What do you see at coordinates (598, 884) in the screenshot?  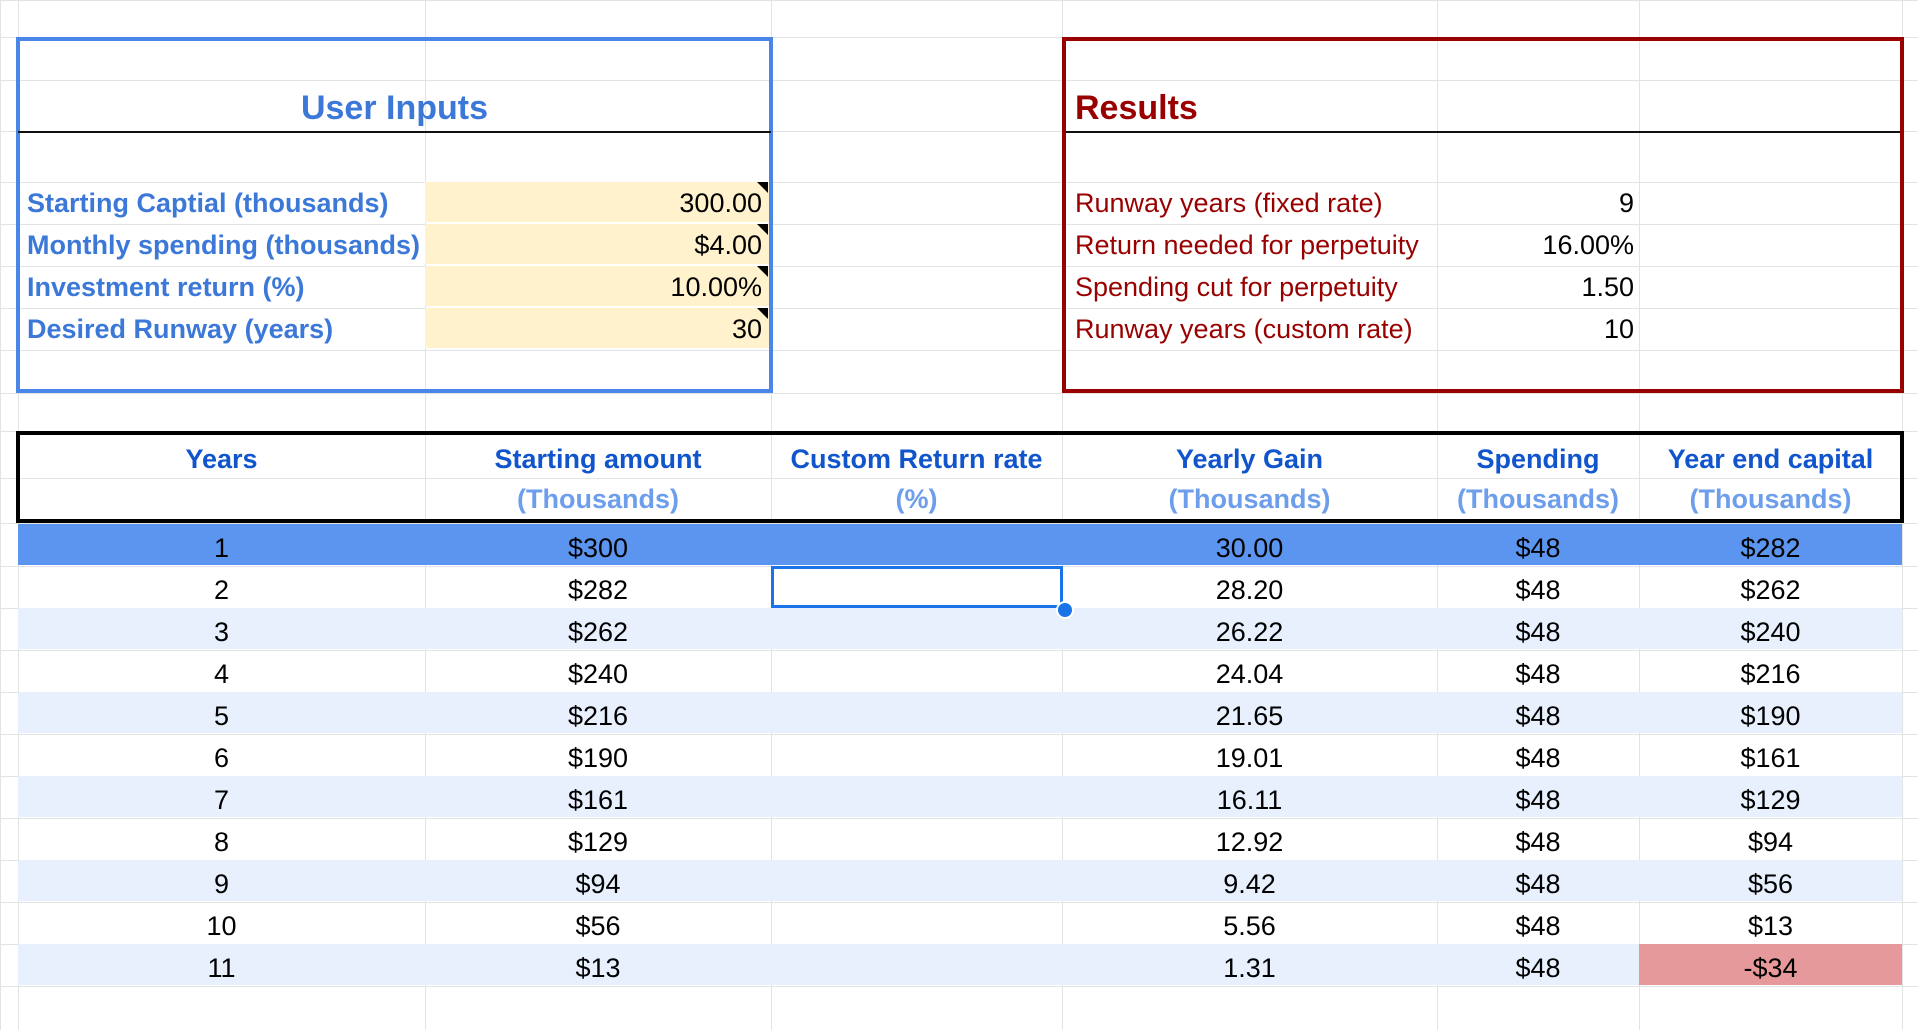 I see `cell-starting-amount: $94` at bounding box center [598, 884].